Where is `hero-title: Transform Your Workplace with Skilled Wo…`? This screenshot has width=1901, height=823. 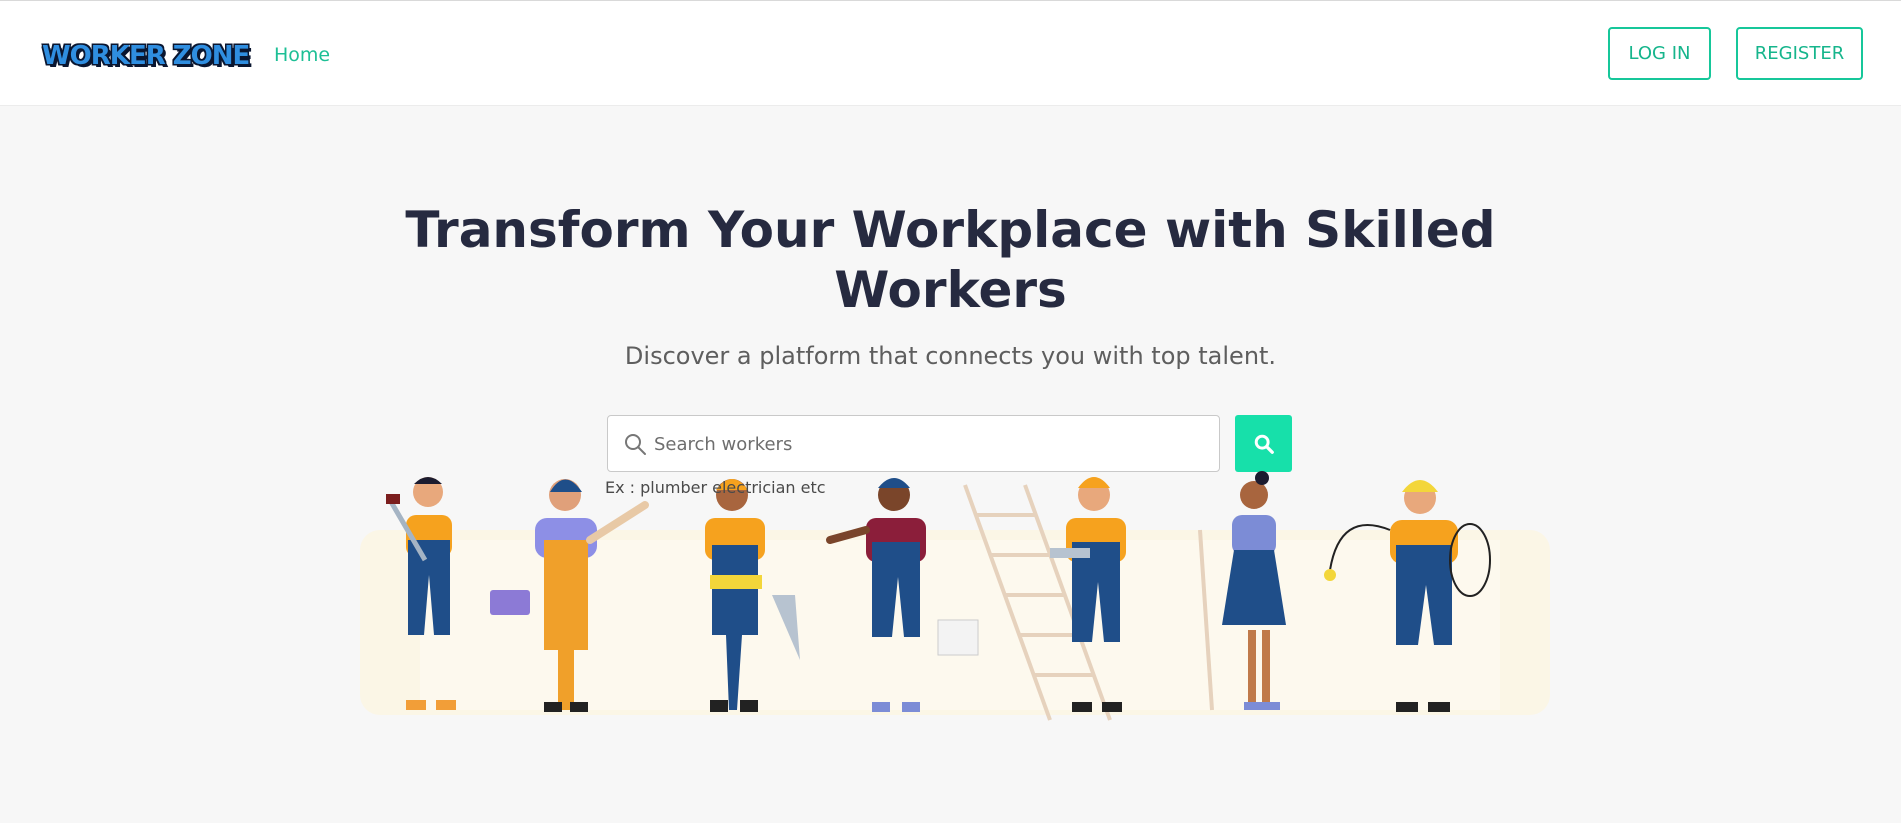
hero-title: Transform Your Workplace with Skilled Wo… is located at coordinates (950, 260).